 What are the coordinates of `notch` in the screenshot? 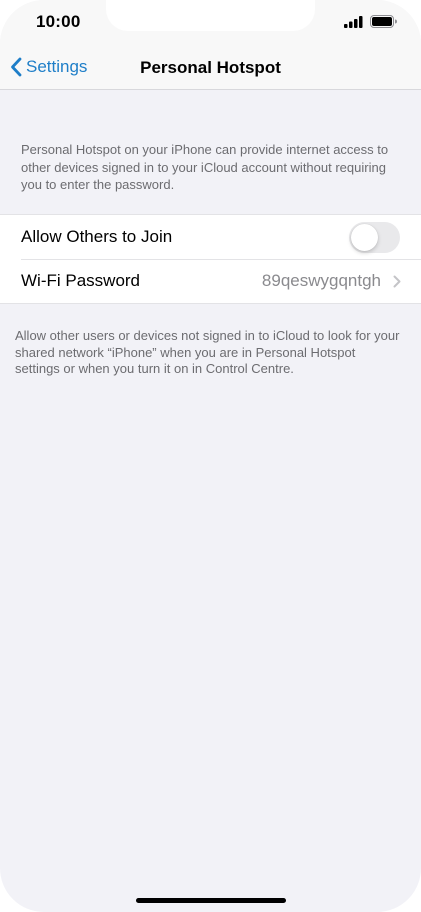 It's located at (210, 15).